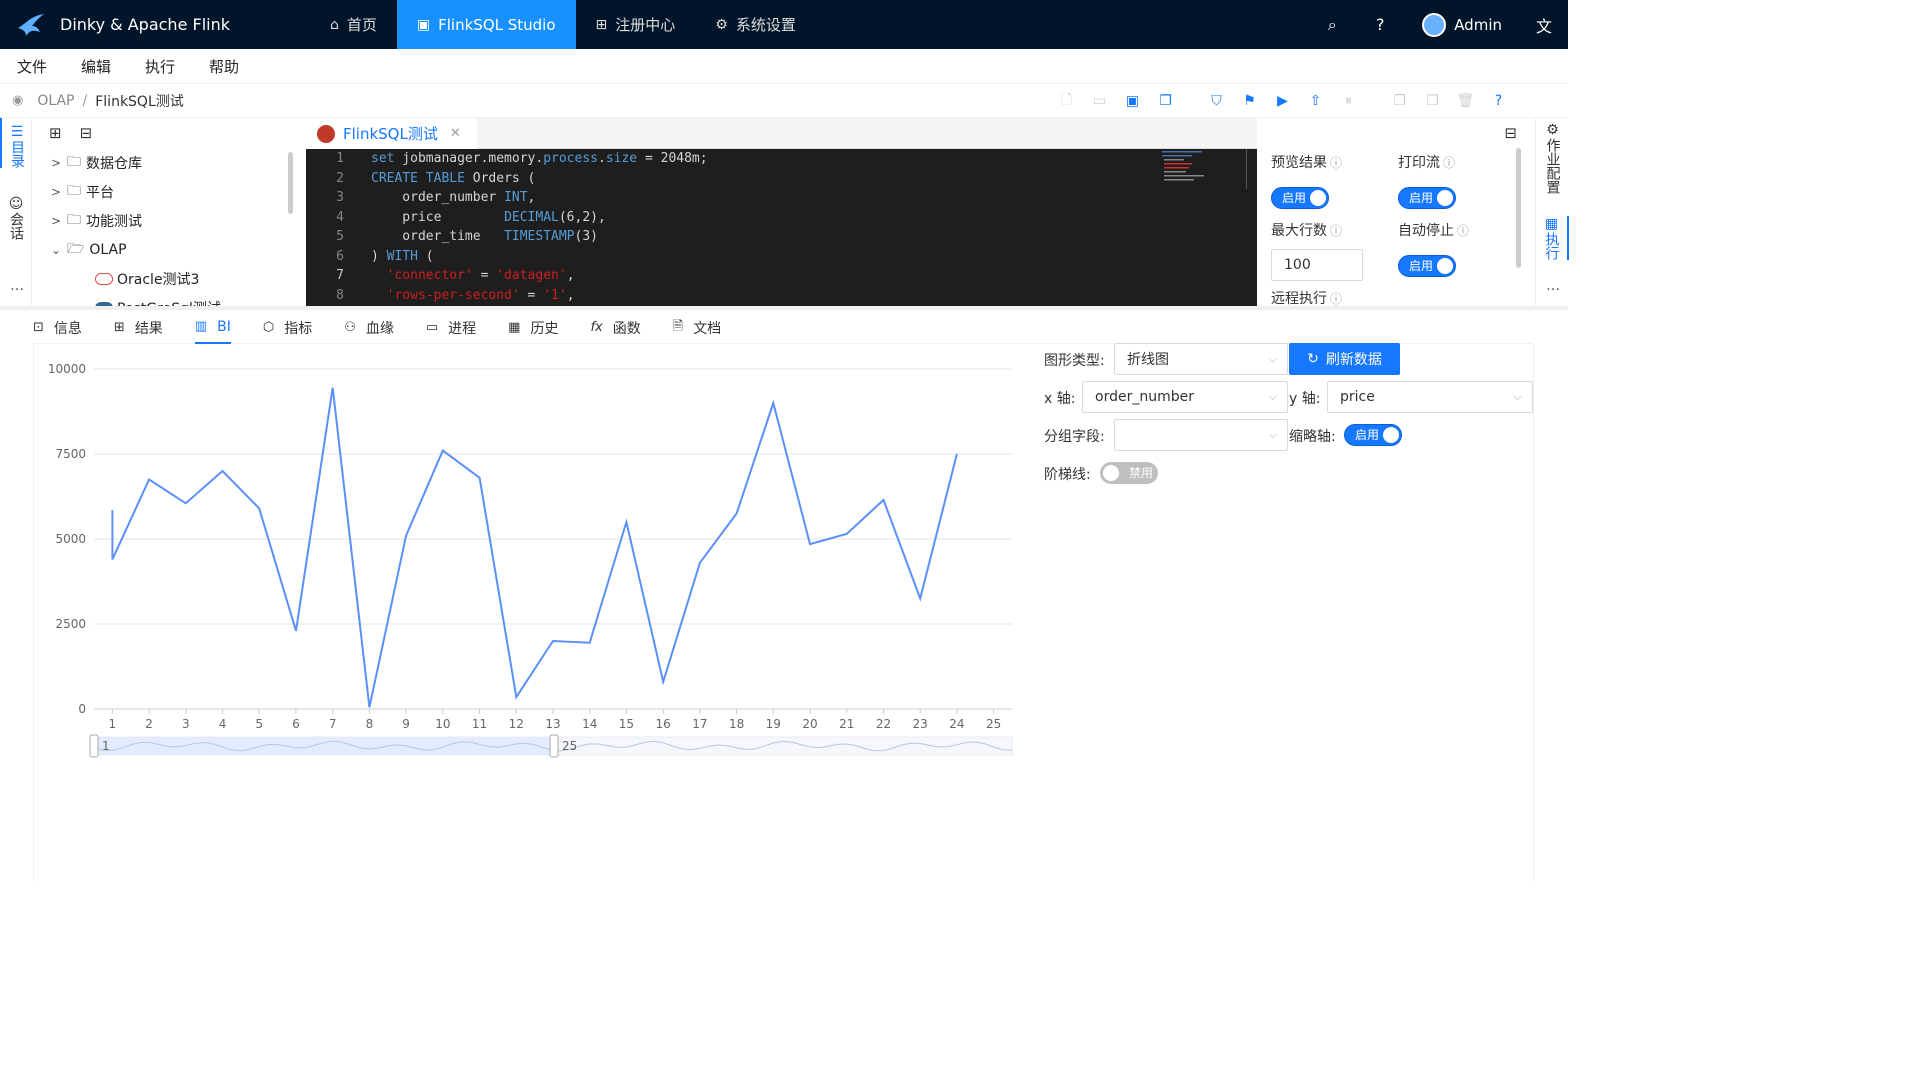 The image size is (1920, 1080). What do you see at coordinates (1427, 198) in the screenshot?
I see `print-stream-switch: 启用` at bounding box center [1427, 198].